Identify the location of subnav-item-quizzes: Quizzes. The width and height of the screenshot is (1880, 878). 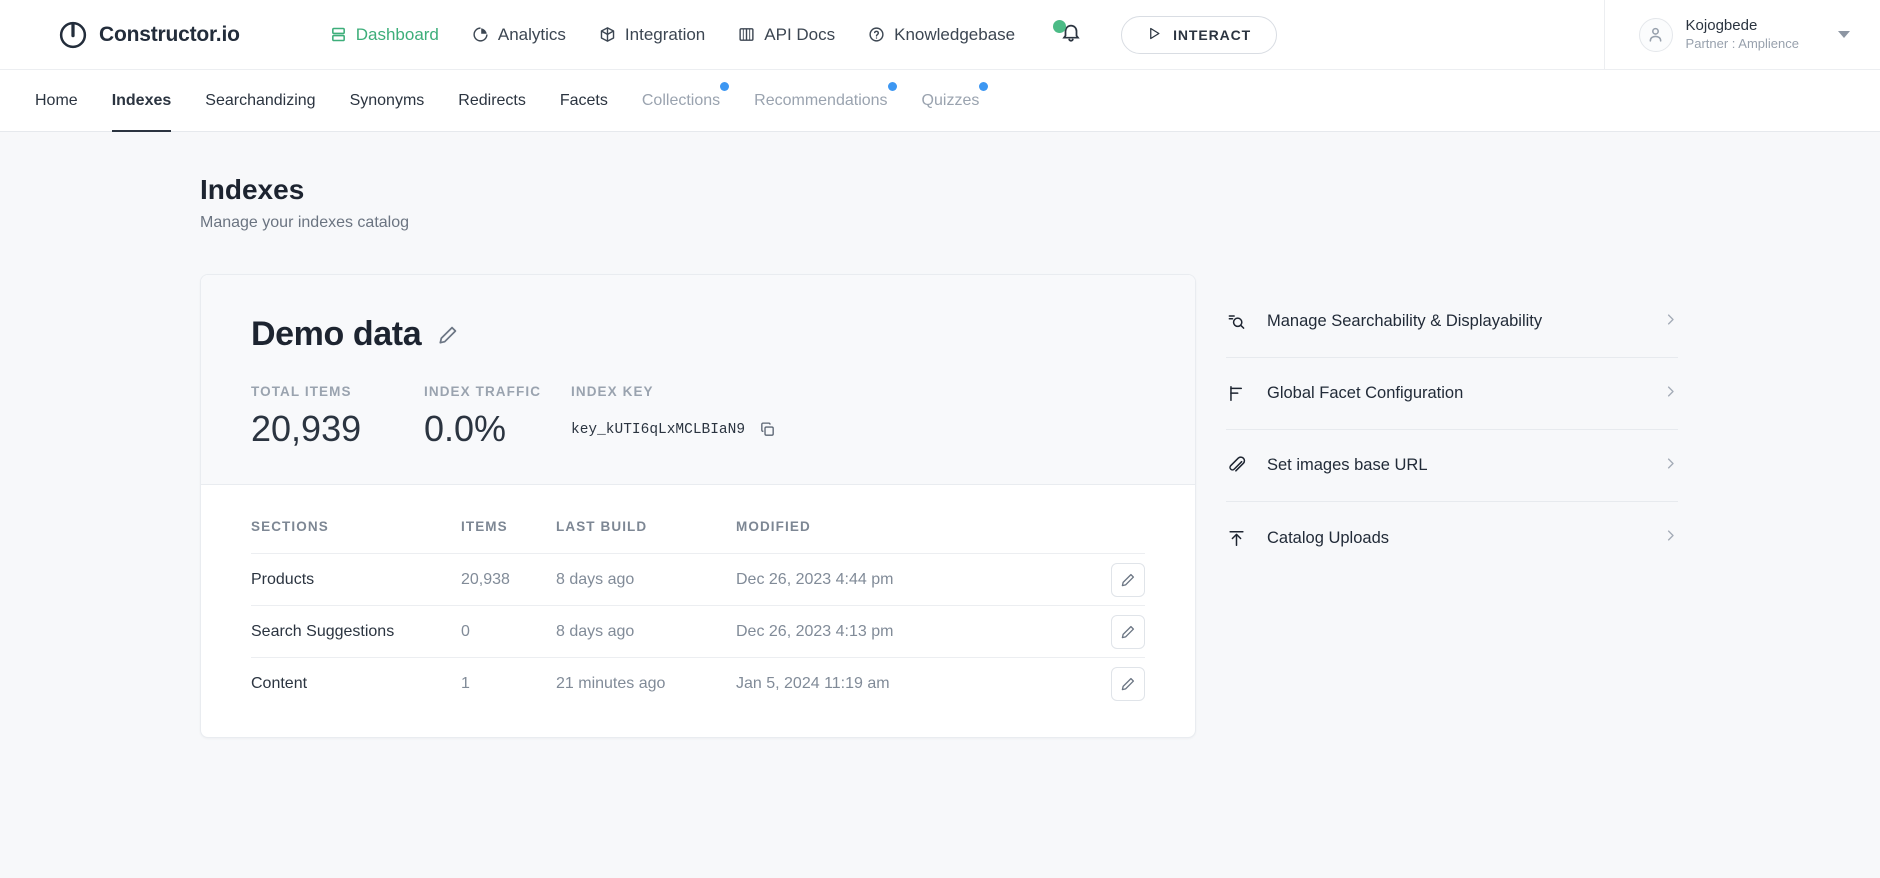
(951, 100).